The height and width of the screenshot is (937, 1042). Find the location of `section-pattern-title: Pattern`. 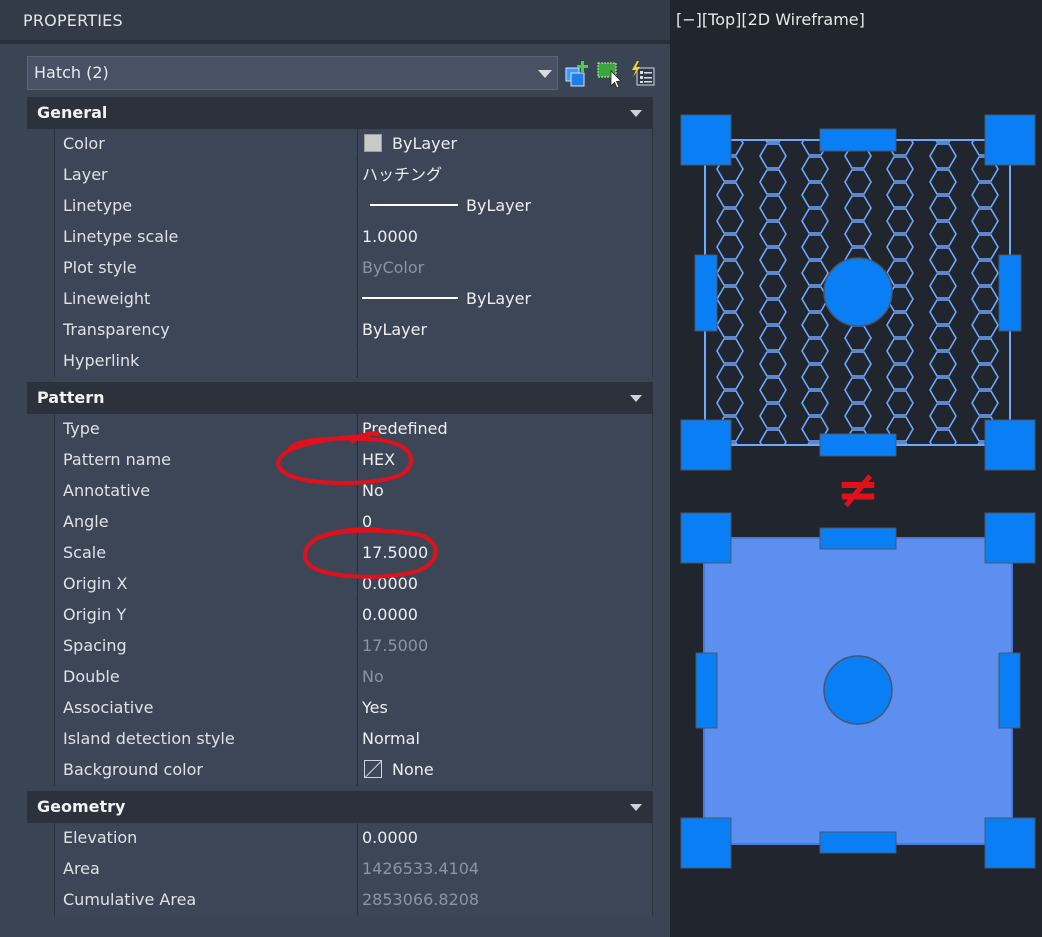

section-pattern-title: Pattern is located at coordinates (71, 397).